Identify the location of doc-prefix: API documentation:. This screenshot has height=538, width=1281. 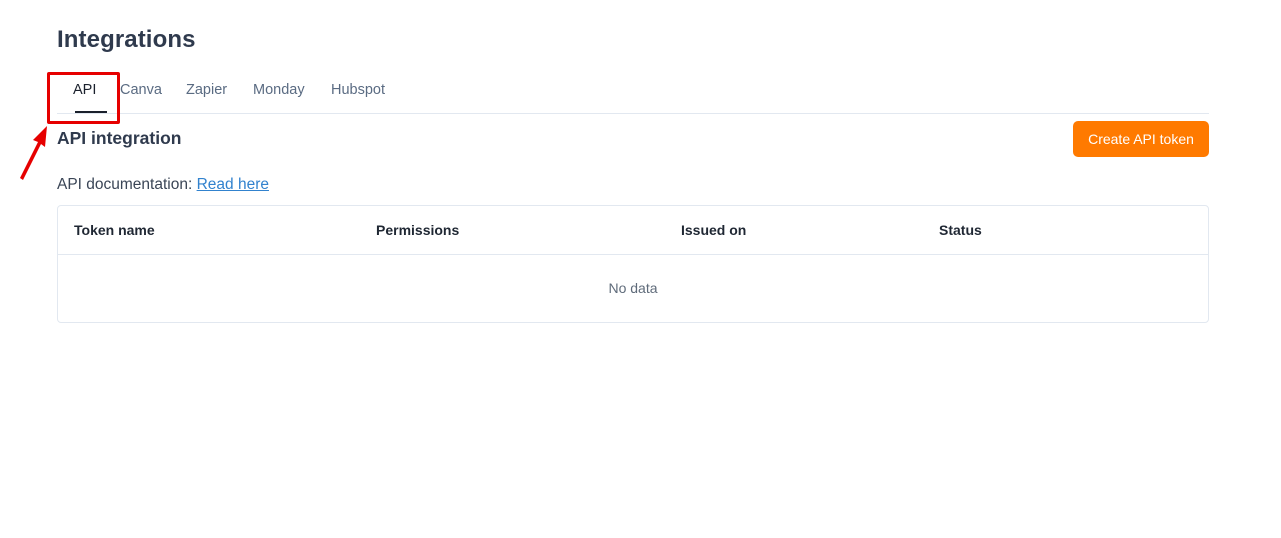
(125, 184).